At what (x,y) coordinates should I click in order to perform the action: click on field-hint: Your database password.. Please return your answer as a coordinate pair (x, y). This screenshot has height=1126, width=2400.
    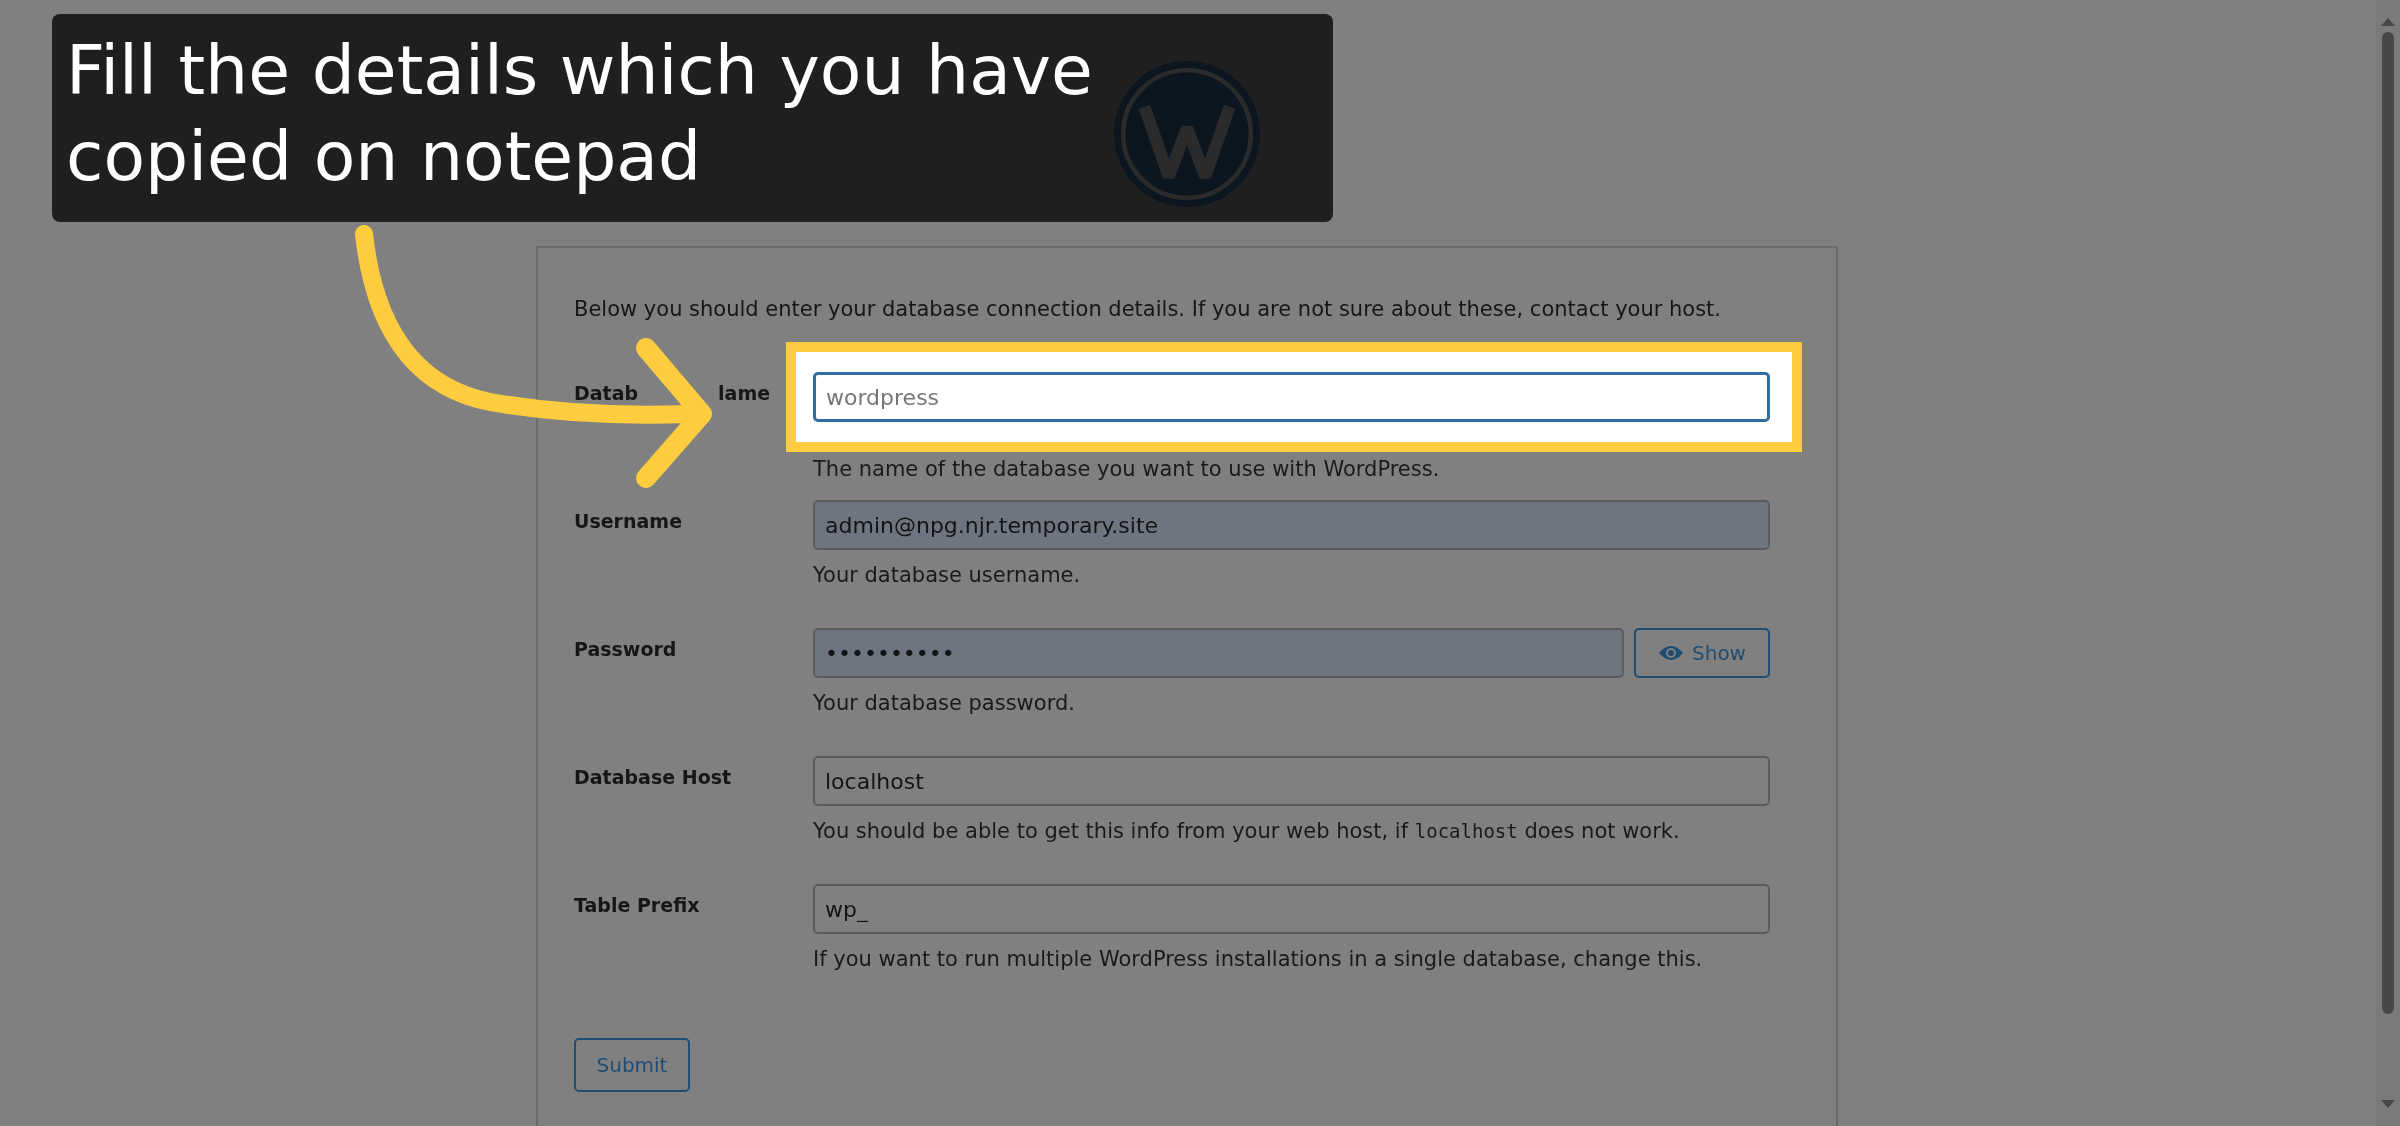
    Looking at the image, I should click on (944, 703).